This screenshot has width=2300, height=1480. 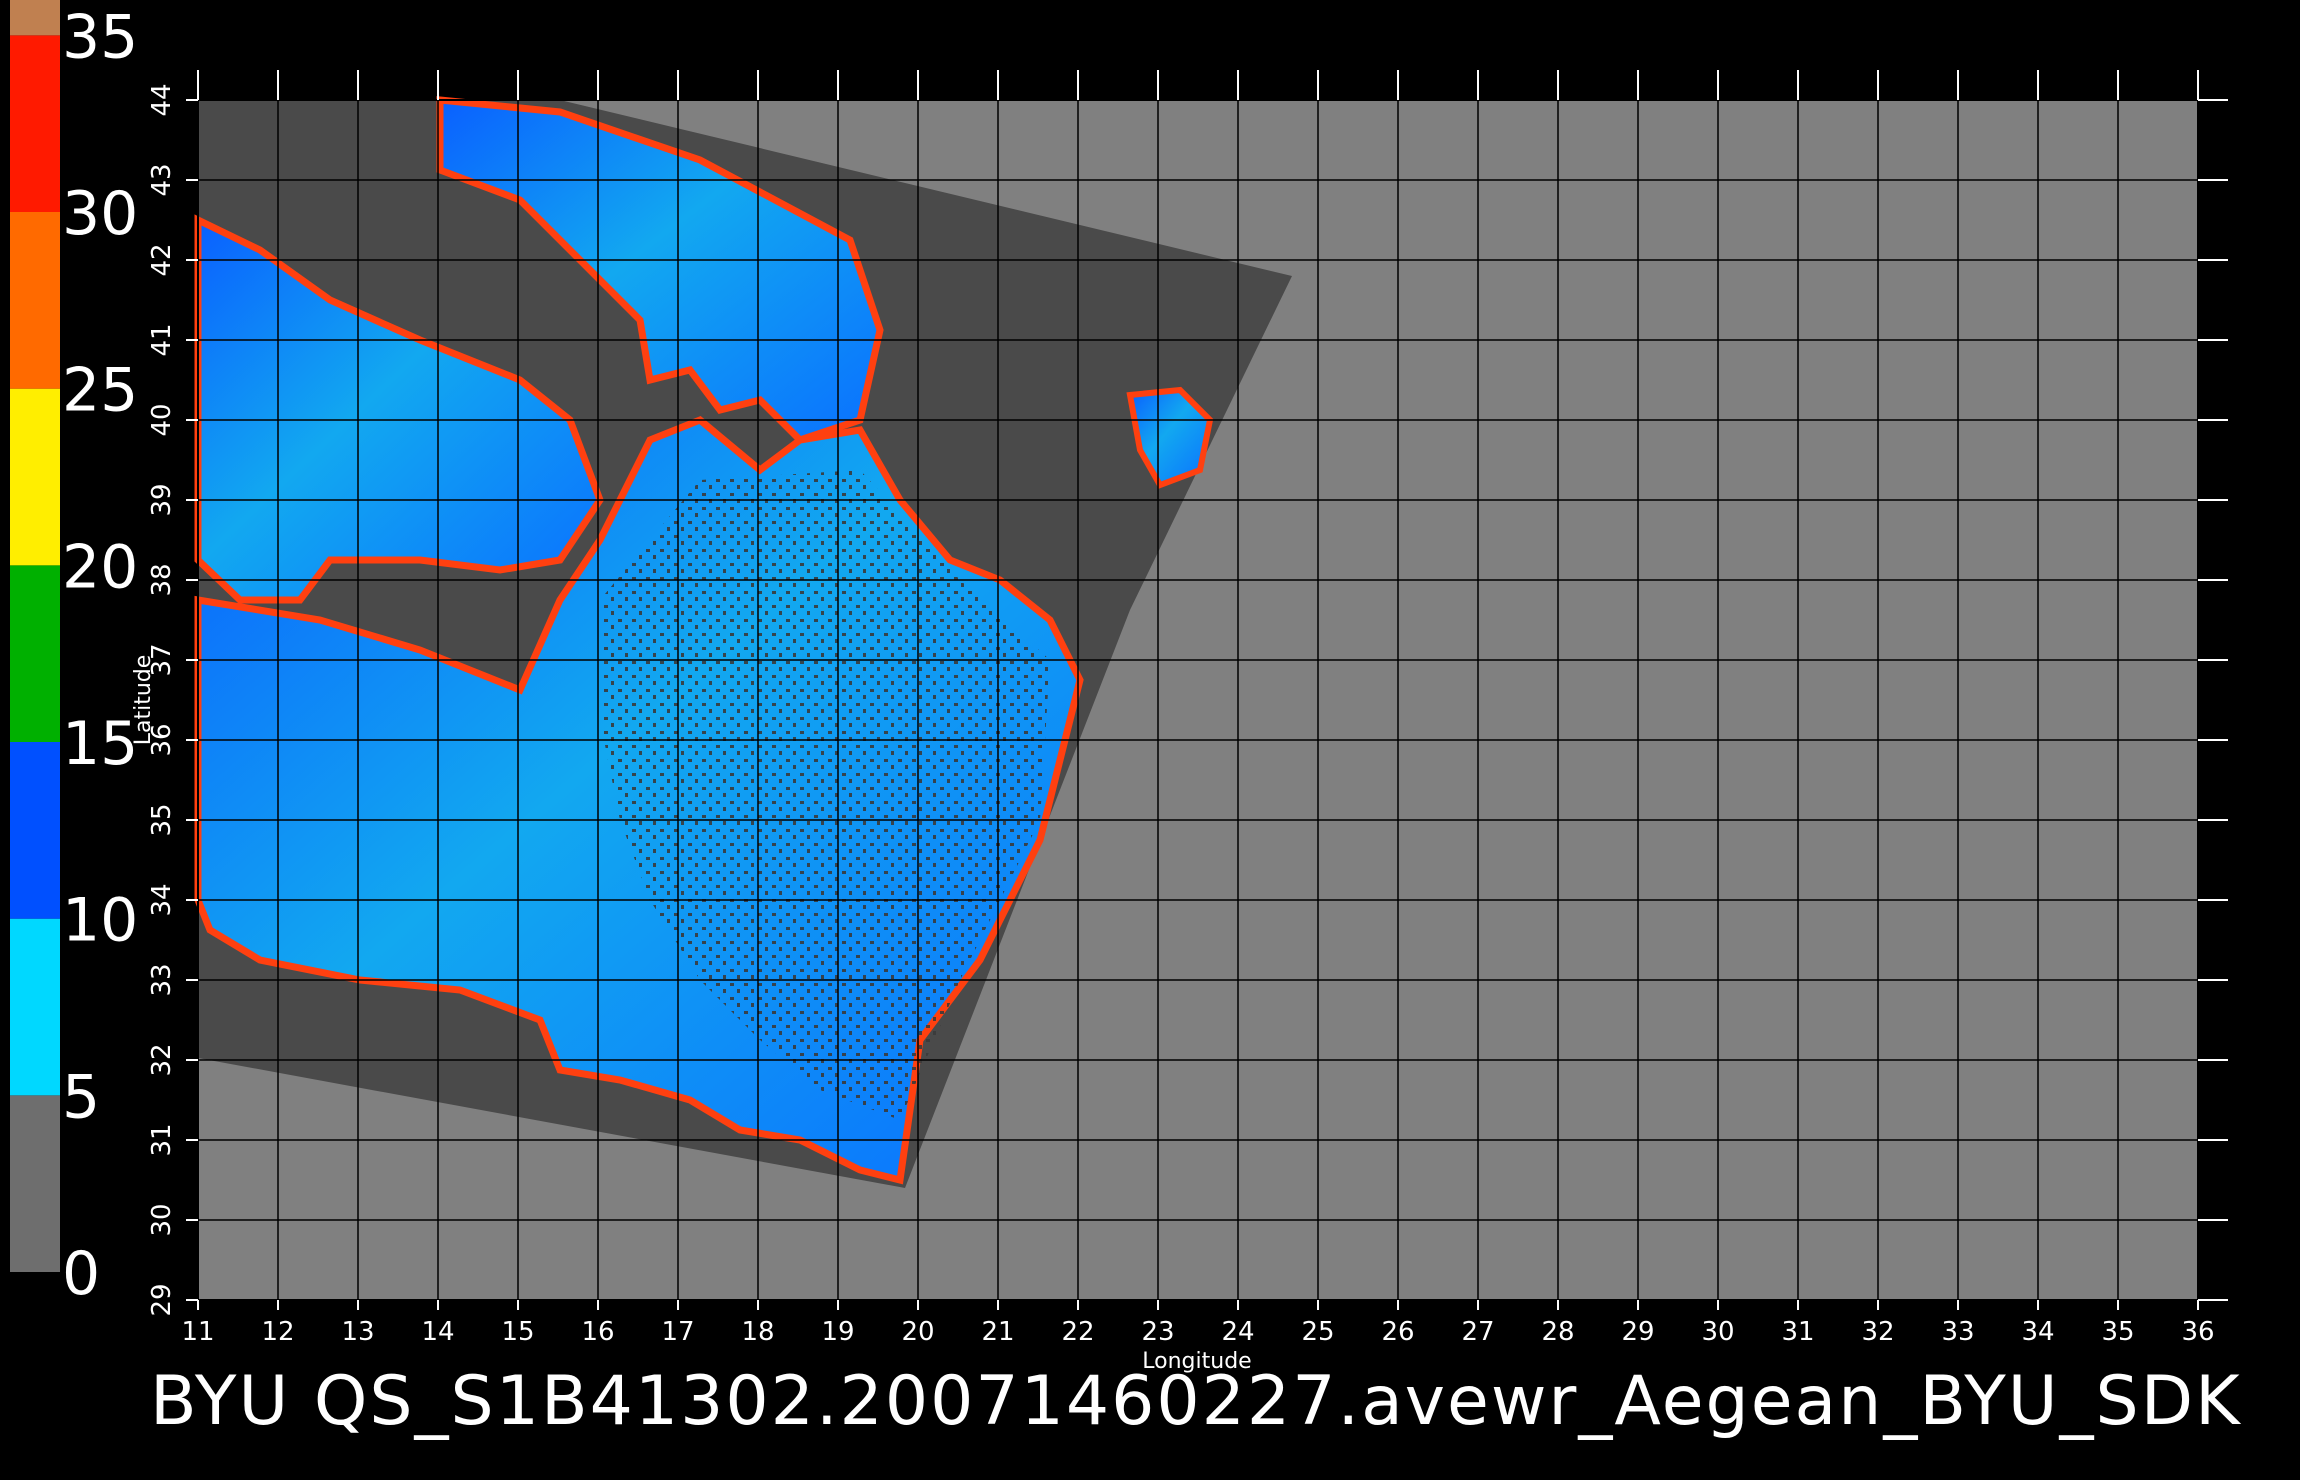 What do you see at coordinates (100, 214) in the screenshot?
I see `colorbar-tick-label: 30` at bounding box center [100, 214].